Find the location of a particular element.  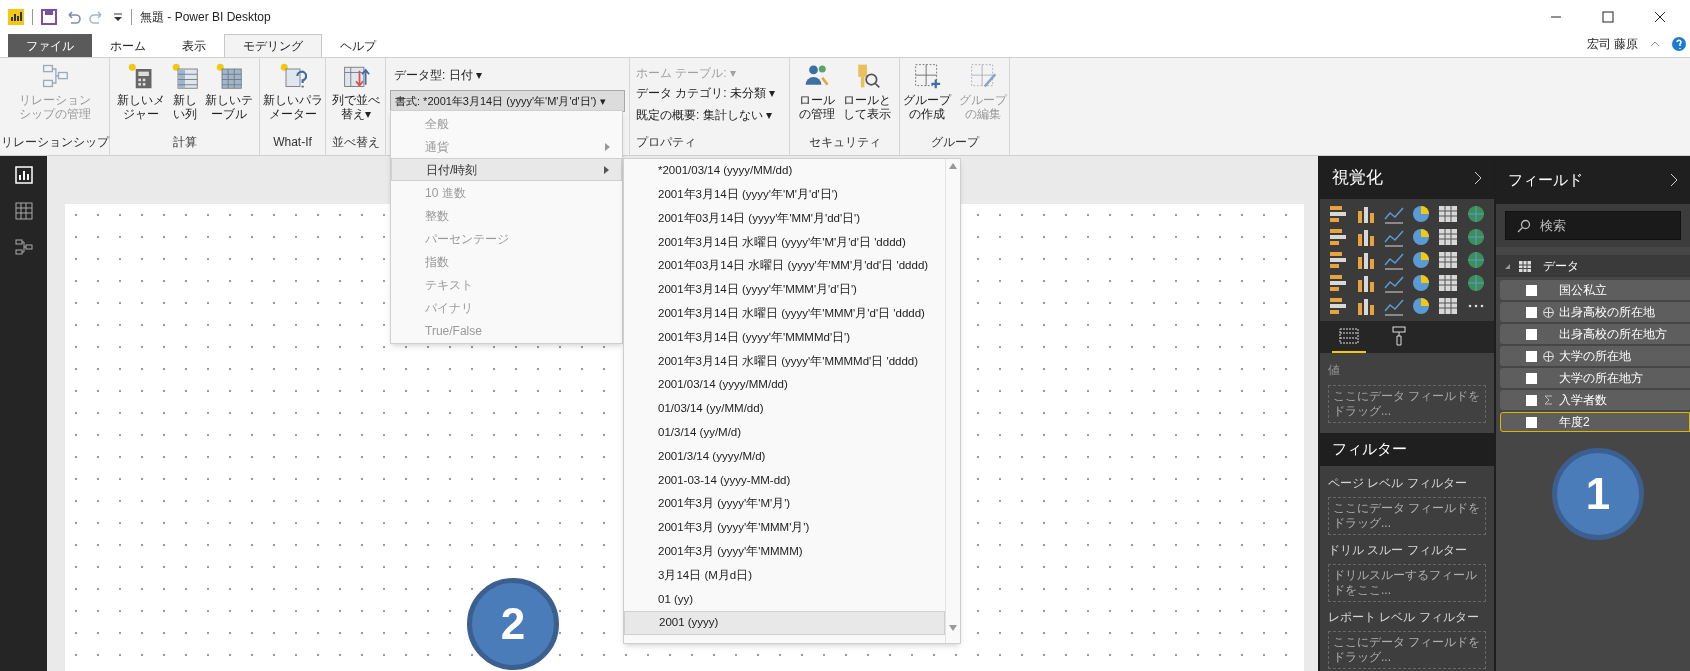

field-item: 出身高校の所在地 is located at coordinates (1595, 312).